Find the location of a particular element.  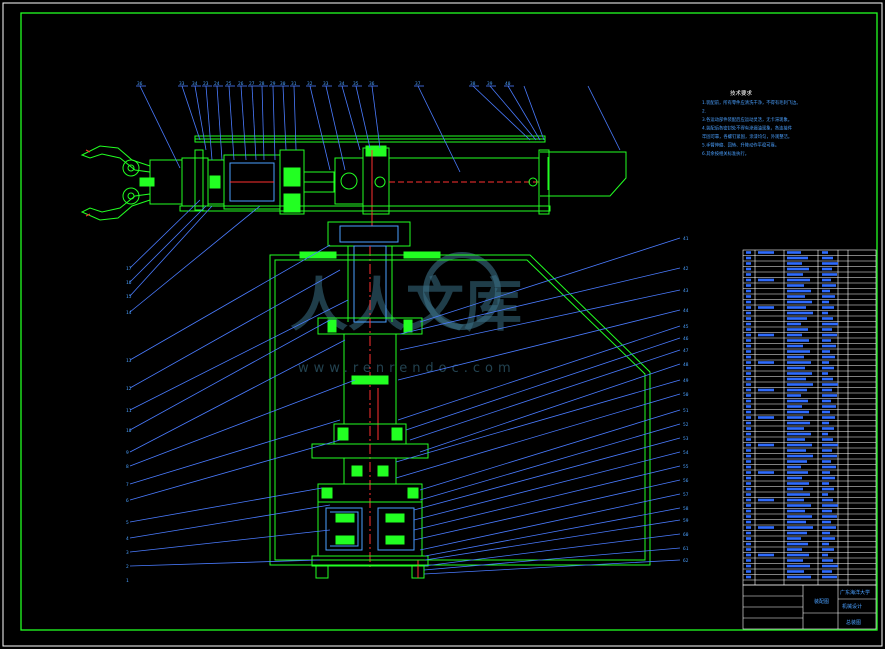

callout-label: 48 is located at coordinates (686, 365).